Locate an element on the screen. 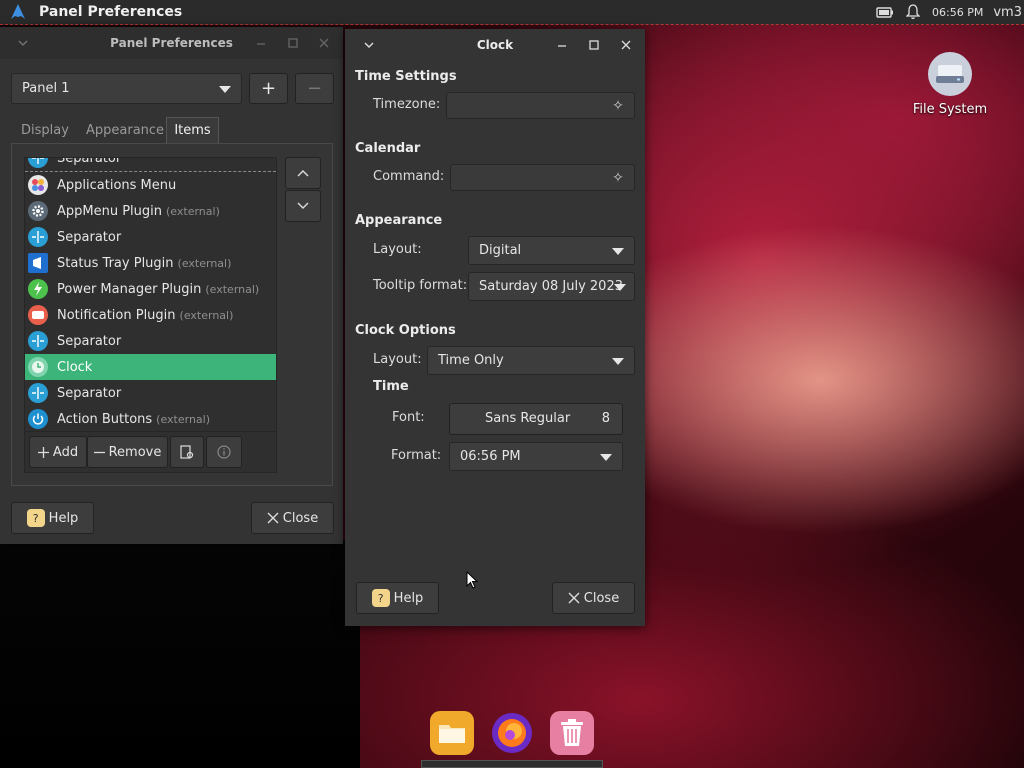  remove-item-button: Remove is located at coordinates (127, 452).